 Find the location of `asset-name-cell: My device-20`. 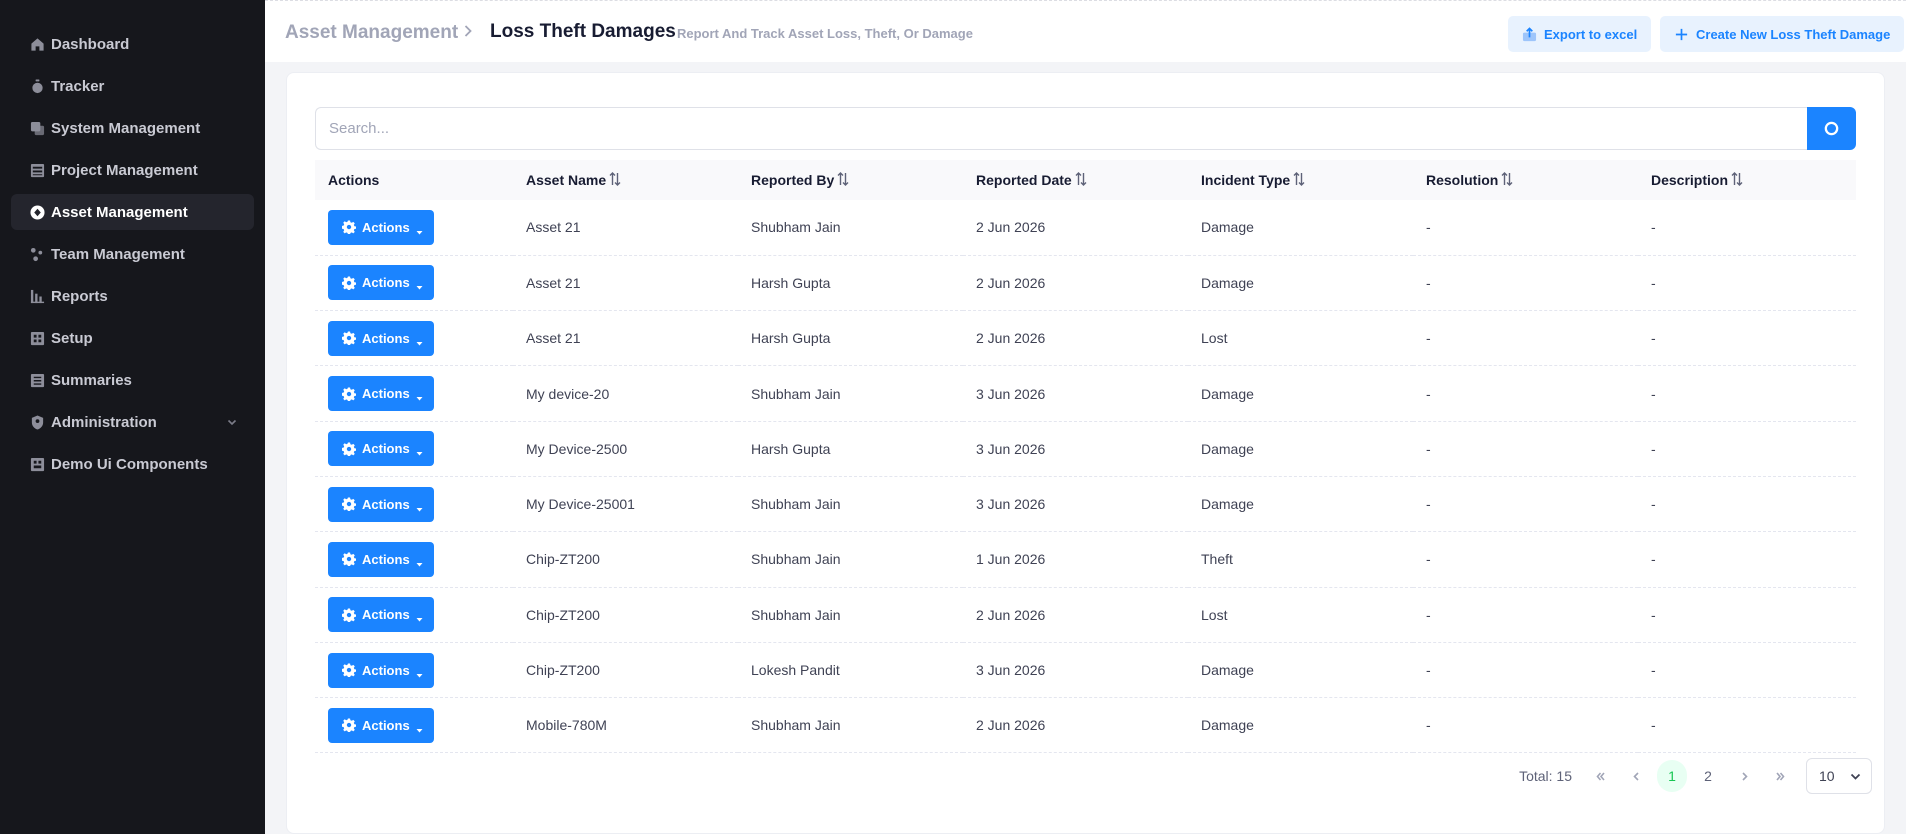

asset-name-cell: My device-20 is located at coordinates (568, 393).